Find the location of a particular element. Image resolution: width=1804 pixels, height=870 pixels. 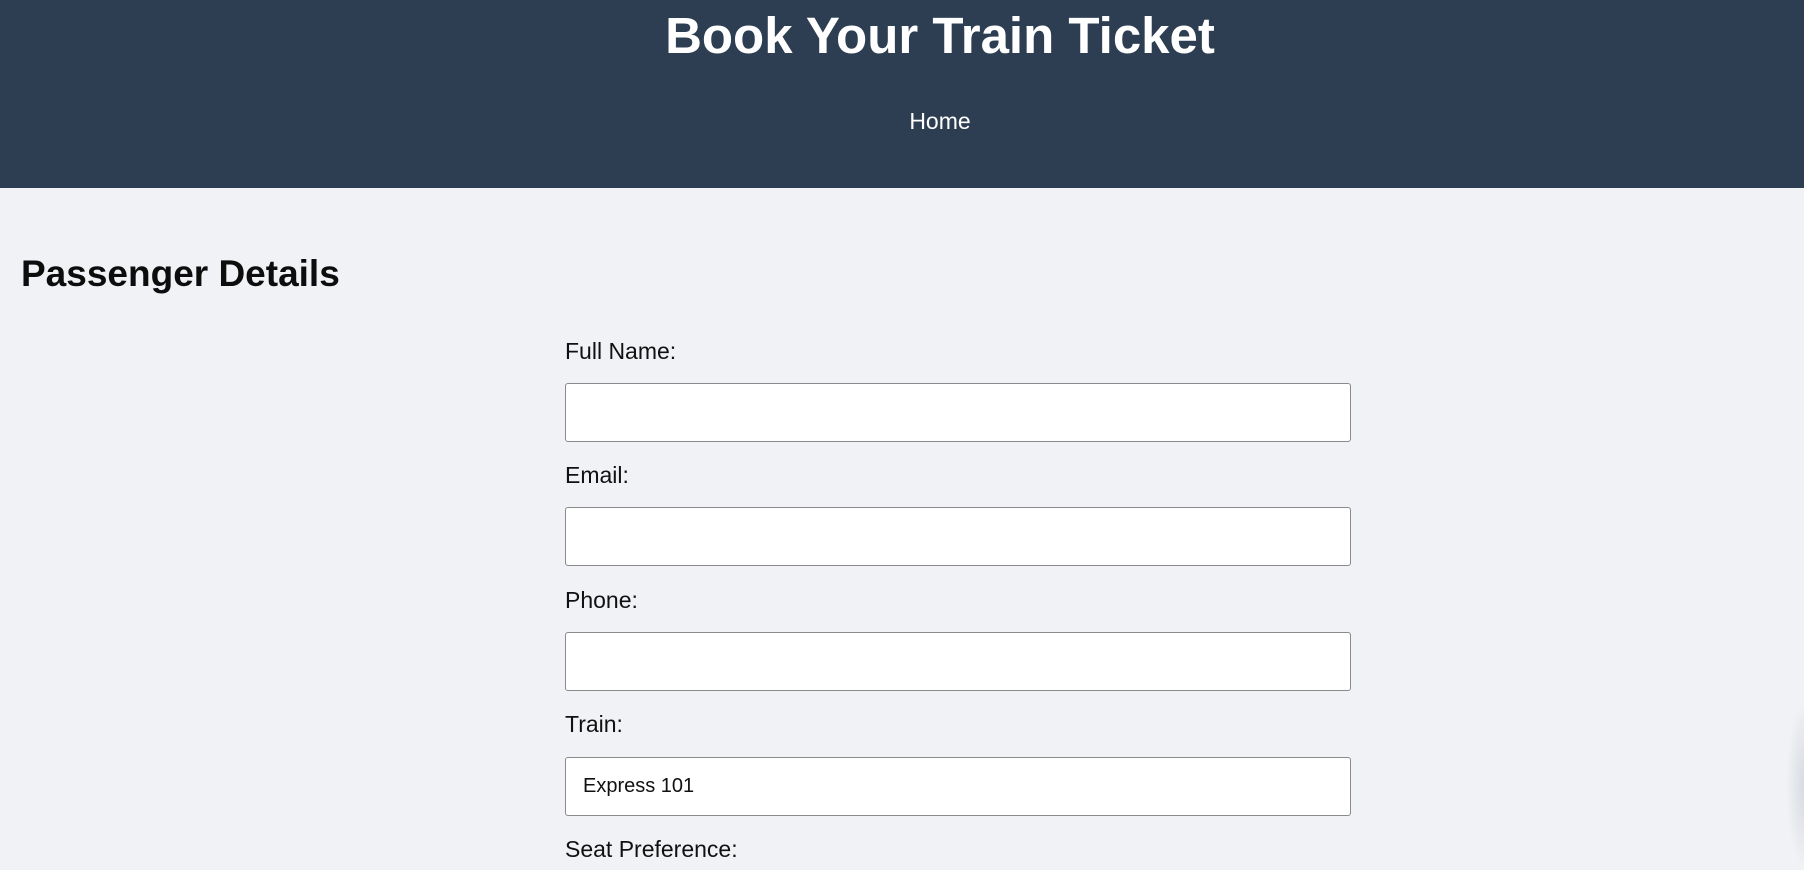

nav-home-link: Home is located at coordinates (902, 121).